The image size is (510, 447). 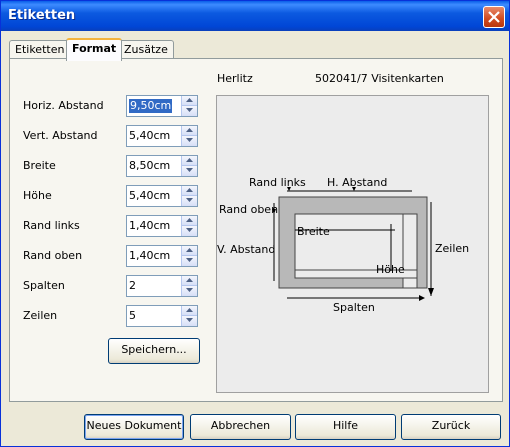 What do you see at coordinates (255, 16) in the screenshot?
I see `title-bar: Etiketten` at bounding box center [255, 16].